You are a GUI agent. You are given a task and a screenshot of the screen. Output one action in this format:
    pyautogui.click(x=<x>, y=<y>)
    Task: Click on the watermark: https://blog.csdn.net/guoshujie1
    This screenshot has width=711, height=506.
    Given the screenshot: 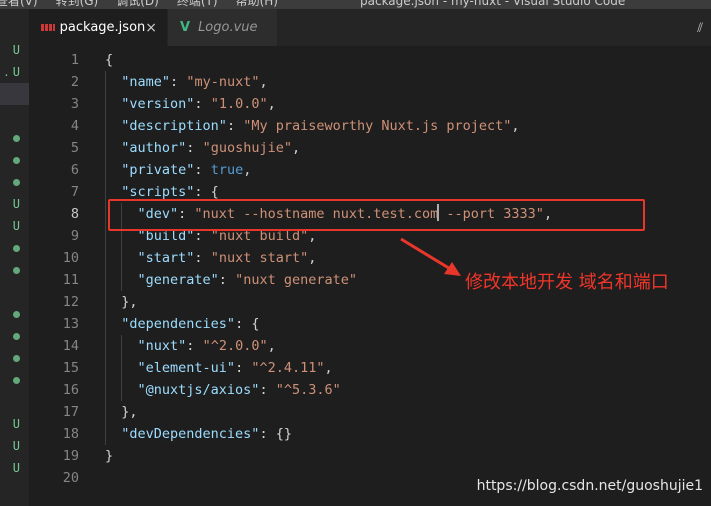 What is the action you would take?
    pyautogui.click(x=589, y=486)
    